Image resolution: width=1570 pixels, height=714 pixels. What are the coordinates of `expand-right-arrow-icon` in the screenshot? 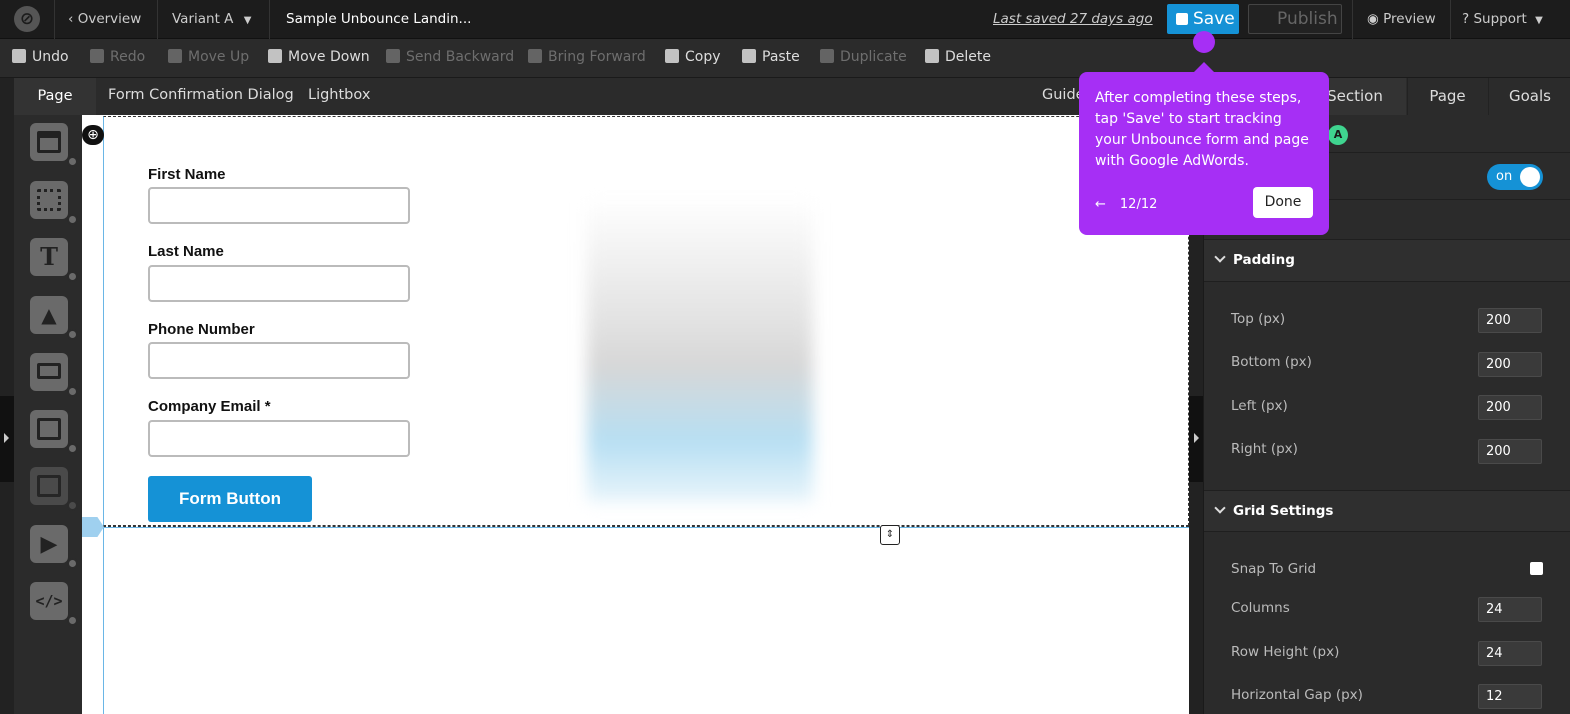 It's located at (1196, 439).